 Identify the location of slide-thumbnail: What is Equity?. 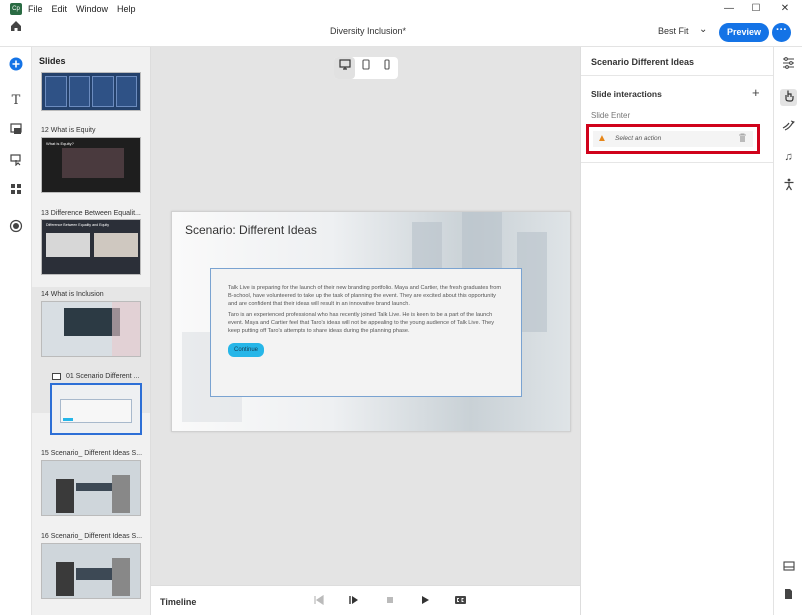
(91, 165).